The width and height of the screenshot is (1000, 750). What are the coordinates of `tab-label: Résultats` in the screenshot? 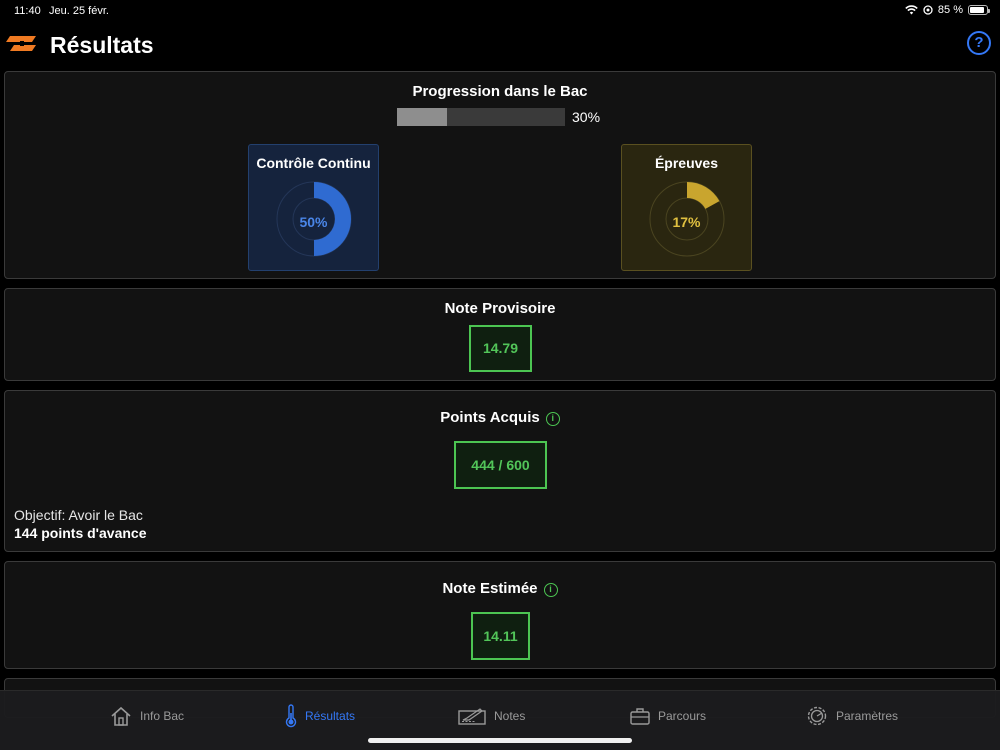 It's located at (330, 716).